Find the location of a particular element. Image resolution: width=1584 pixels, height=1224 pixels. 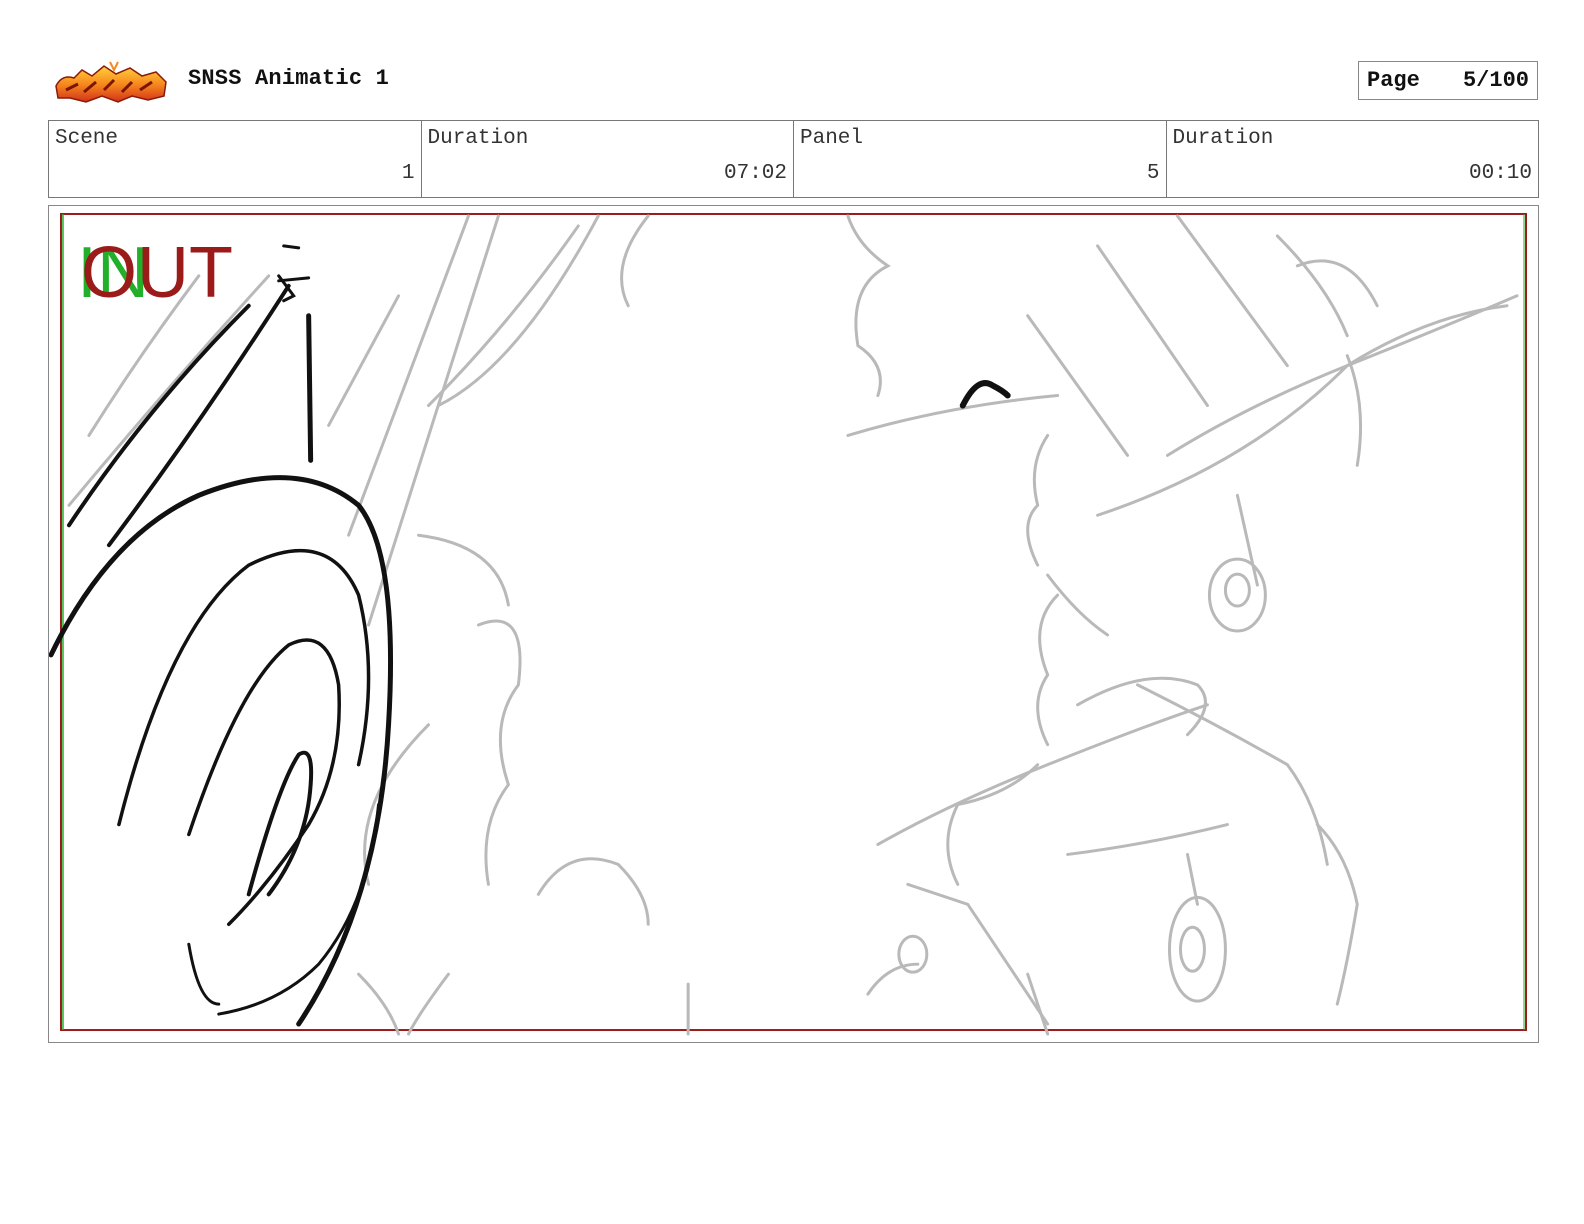

out-marker: OUT is located at coordinates (157, 273).